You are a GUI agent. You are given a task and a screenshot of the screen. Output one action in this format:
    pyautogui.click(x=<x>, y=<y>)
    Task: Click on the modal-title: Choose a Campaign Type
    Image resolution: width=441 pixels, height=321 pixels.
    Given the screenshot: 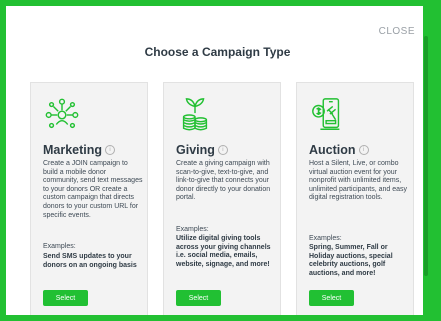 What is the action you would take?
    pyautogui.click(x=217, y=52)
    